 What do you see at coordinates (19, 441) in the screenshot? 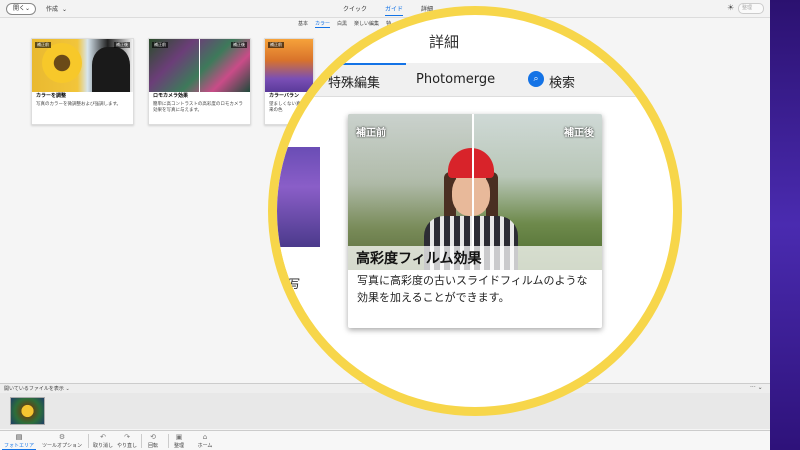
I see `photo-bin-button: ▤ フォトエリア` at bounding box center [19, 441].